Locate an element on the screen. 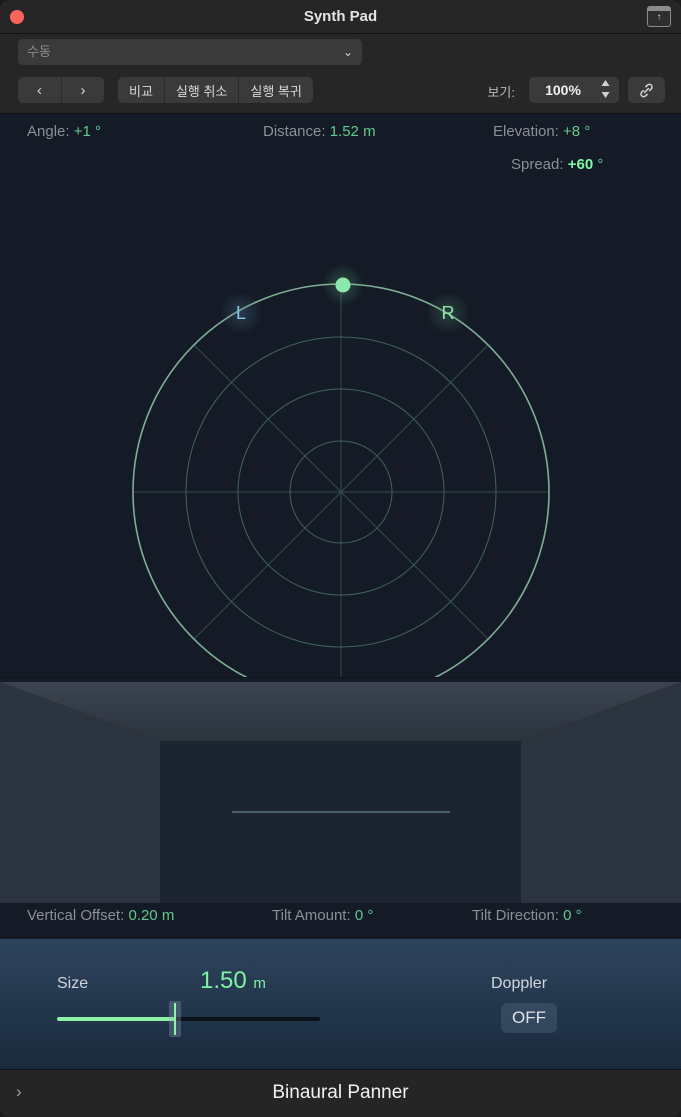 The height and width of the screenshot is (1117, 681). right-speaker-label: R is located at coordinates (448, 312).